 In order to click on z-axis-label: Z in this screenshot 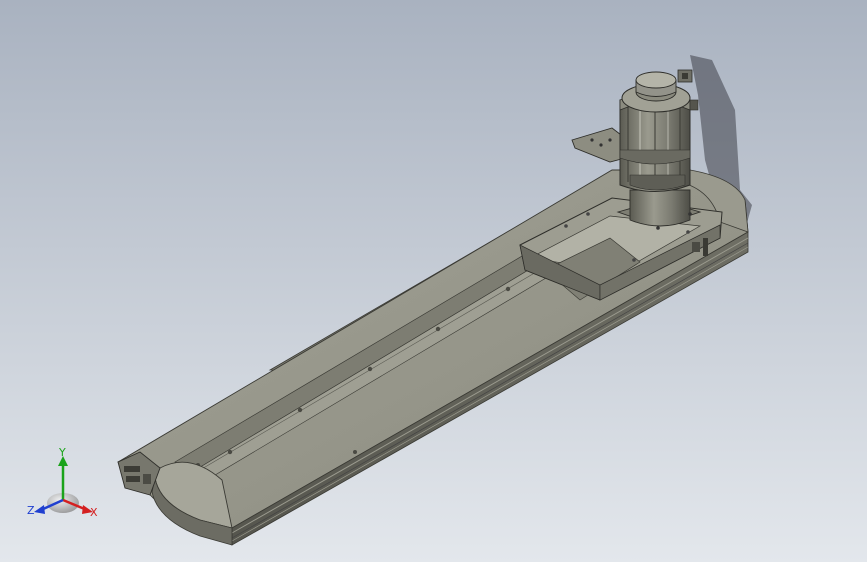, I will do `click(31, 510)`.